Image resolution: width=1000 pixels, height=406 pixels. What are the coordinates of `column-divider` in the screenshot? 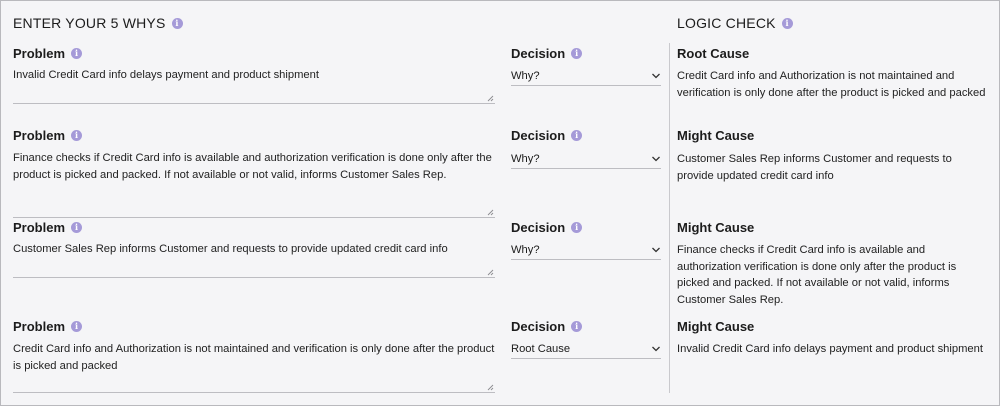 It's located at (669, 218).